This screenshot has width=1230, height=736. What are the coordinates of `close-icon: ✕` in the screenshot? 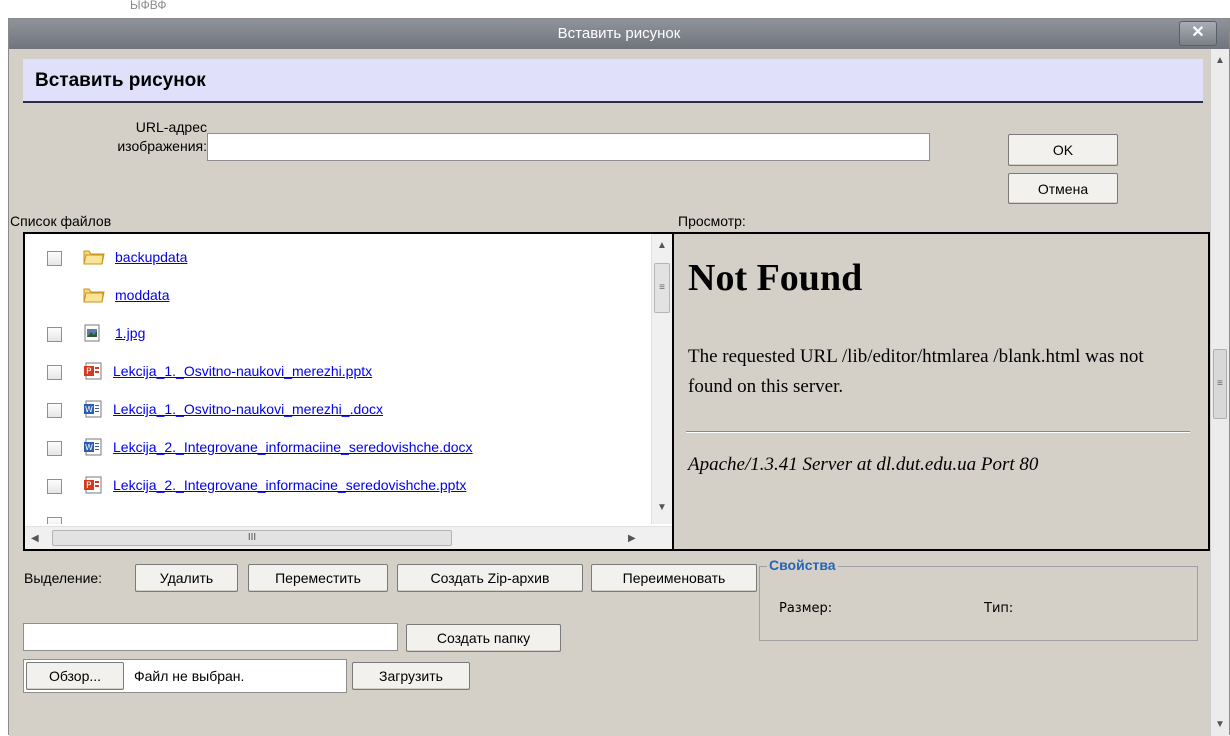 It's located at (1198, 32).